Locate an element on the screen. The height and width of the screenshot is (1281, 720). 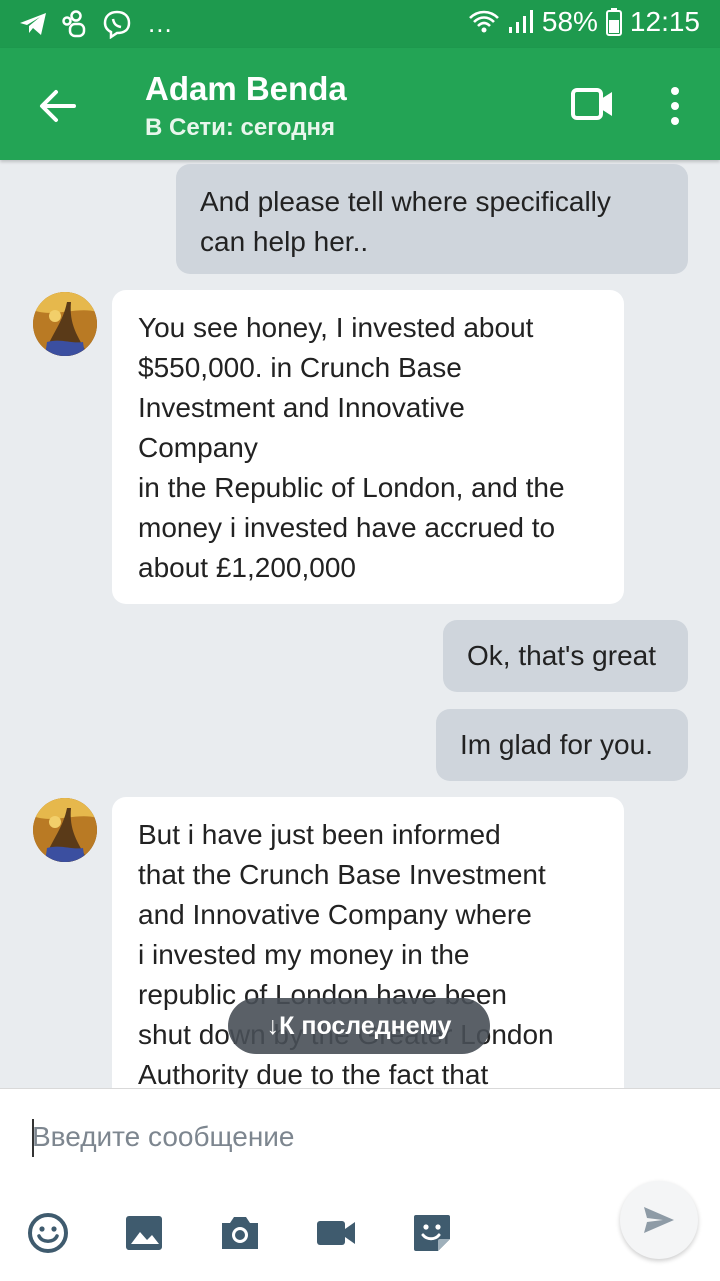
send-button is located at coordinates (659, 1220).